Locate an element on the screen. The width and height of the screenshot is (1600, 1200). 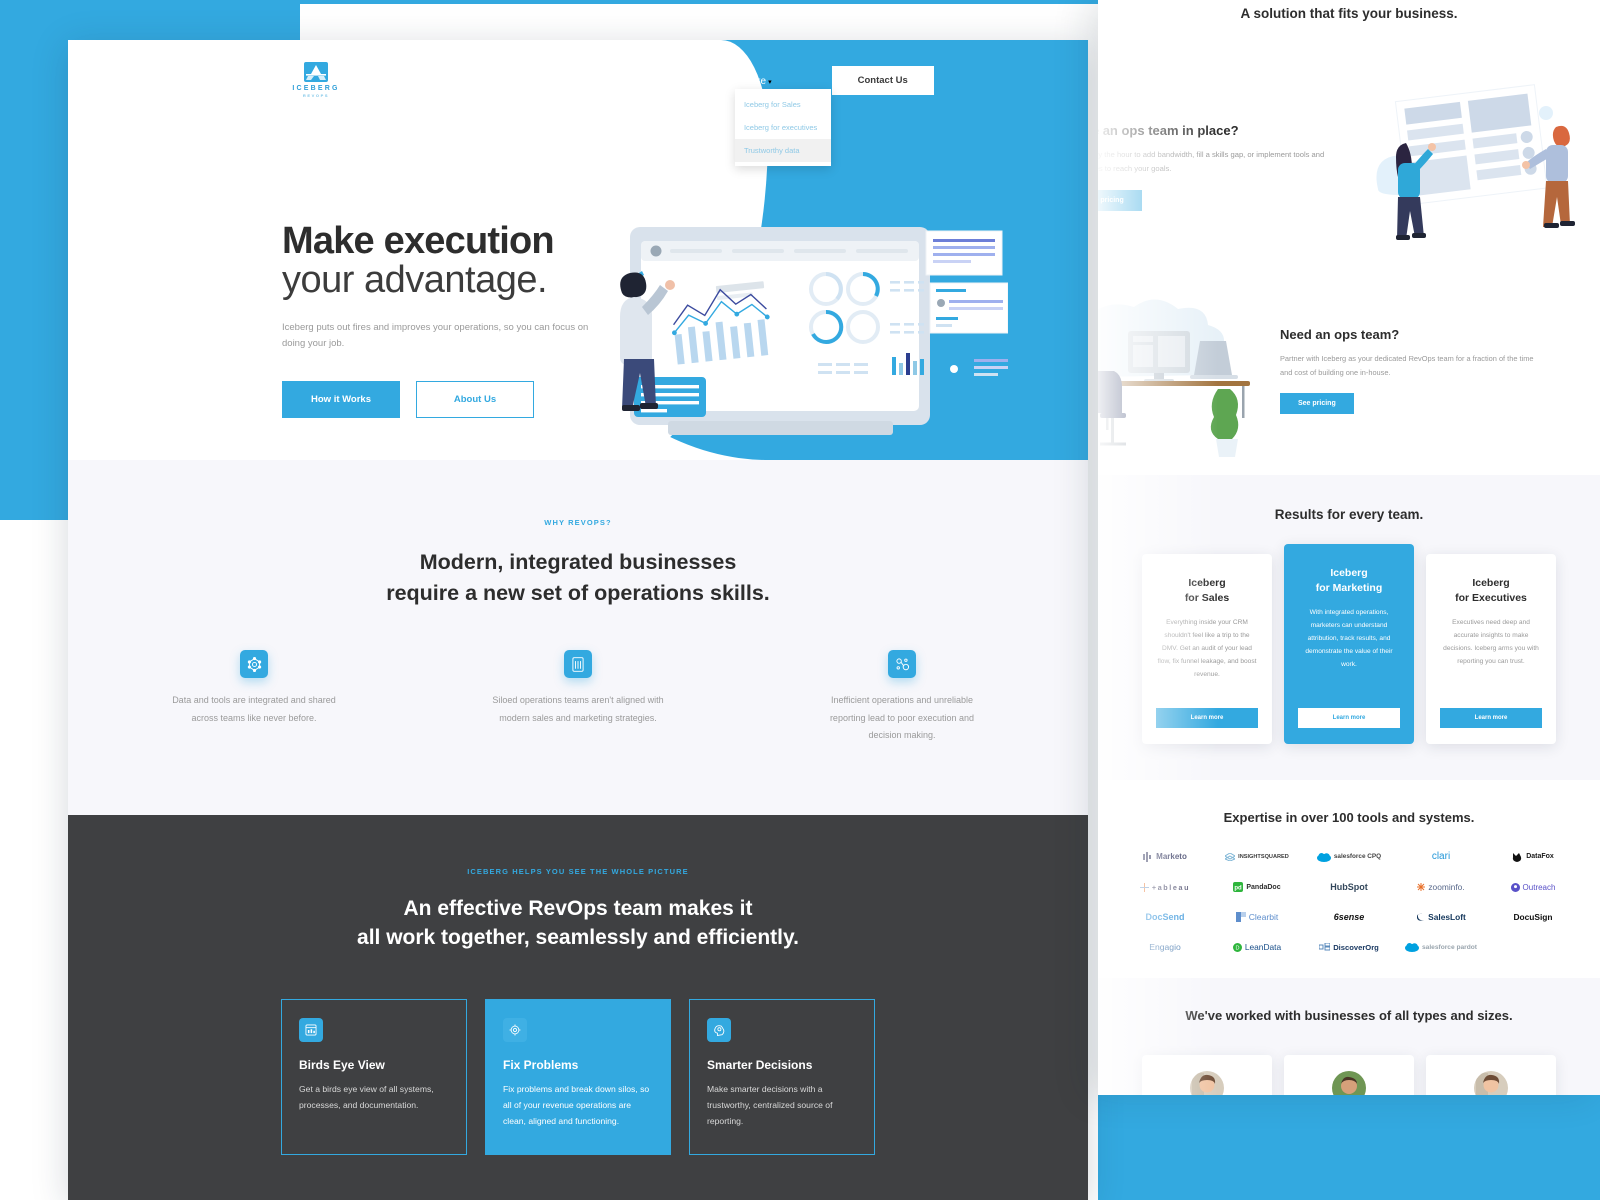
logo-clari: clari is located at coordinates (1441, 856).